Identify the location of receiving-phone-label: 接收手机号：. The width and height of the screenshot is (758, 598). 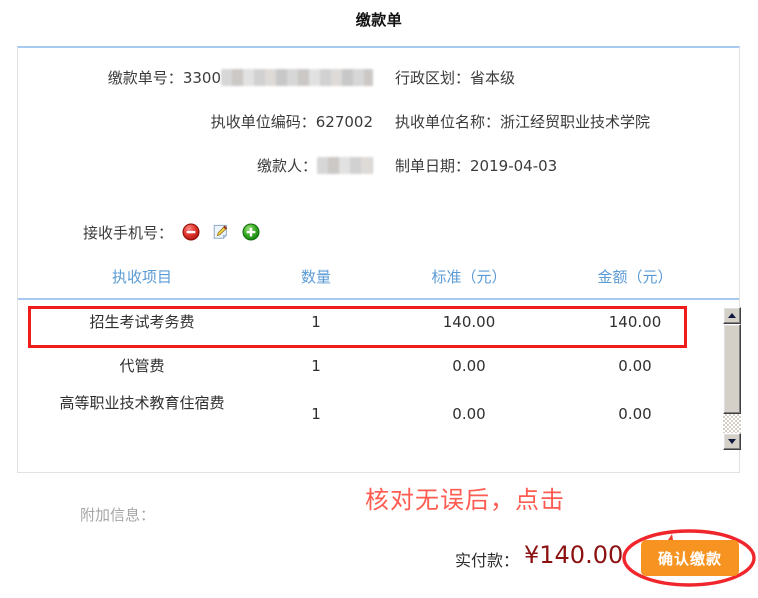
(127, 233).